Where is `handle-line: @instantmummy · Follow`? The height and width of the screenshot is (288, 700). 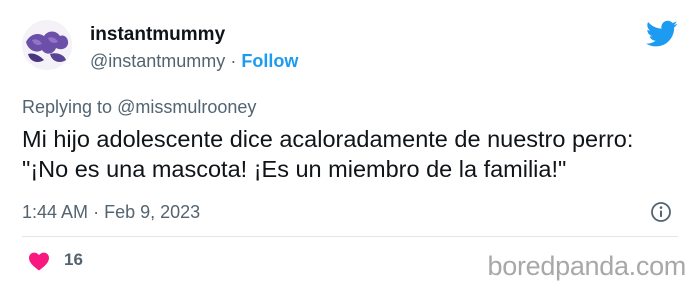 handle-line: @instantmummy · Follow is located at coordinates (194, 61).